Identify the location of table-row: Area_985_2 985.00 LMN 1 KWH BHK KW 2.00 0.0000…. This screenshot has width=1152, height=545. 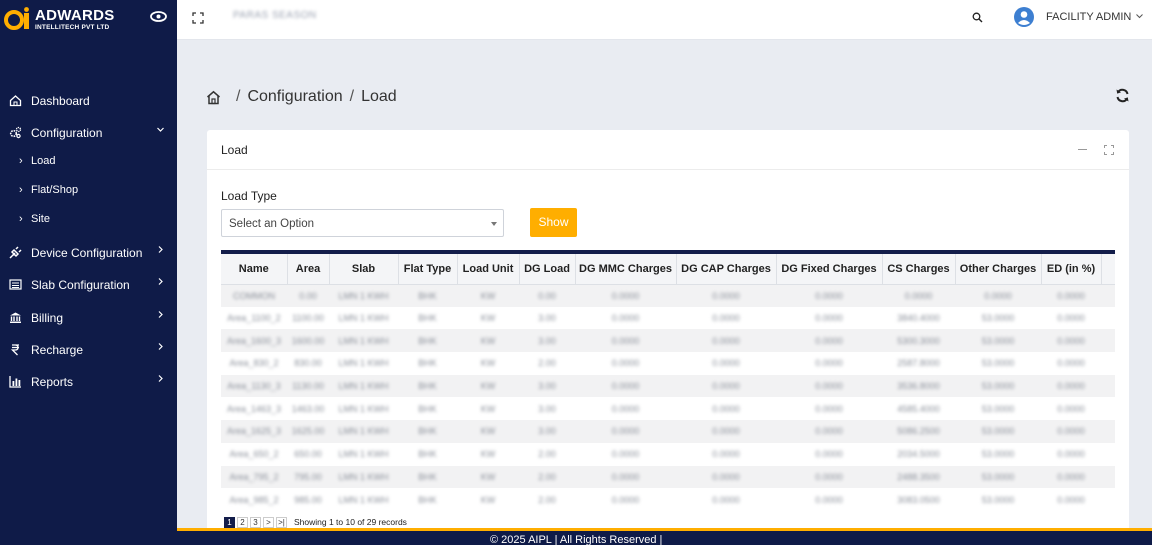
(668, 499).